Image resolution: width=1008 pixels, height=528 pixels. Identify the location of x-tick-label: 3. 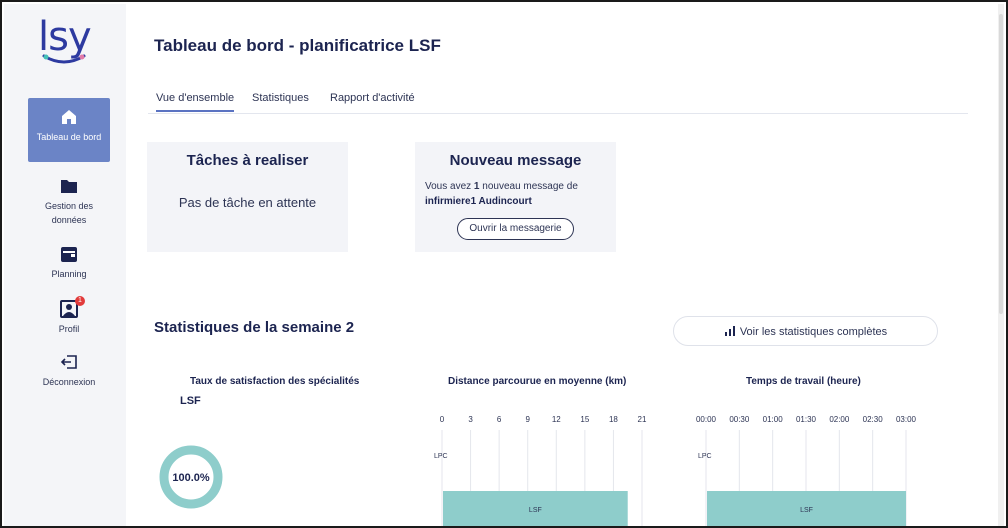
(470, 419).